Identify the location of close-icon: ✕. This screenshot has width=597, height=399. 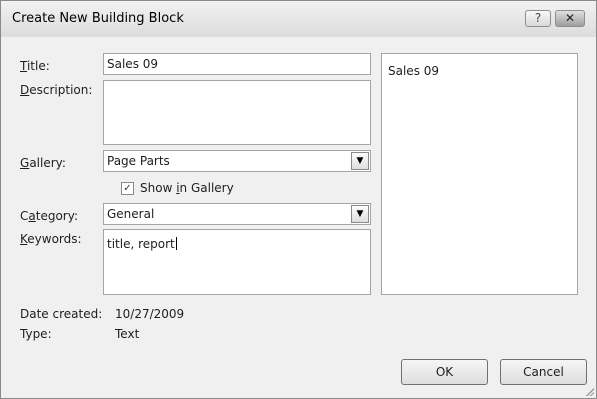
(570, 18).